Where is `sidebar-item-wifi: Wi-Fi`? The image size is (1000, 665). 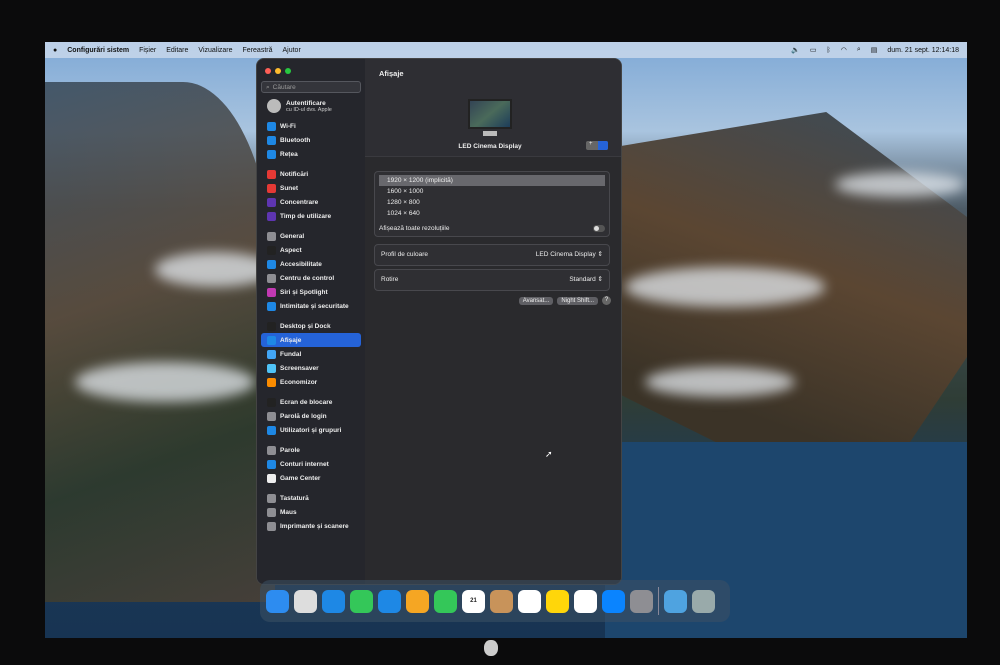 sidebar-item-wifi: Wi-Fi is located at coordinates (311, 126).